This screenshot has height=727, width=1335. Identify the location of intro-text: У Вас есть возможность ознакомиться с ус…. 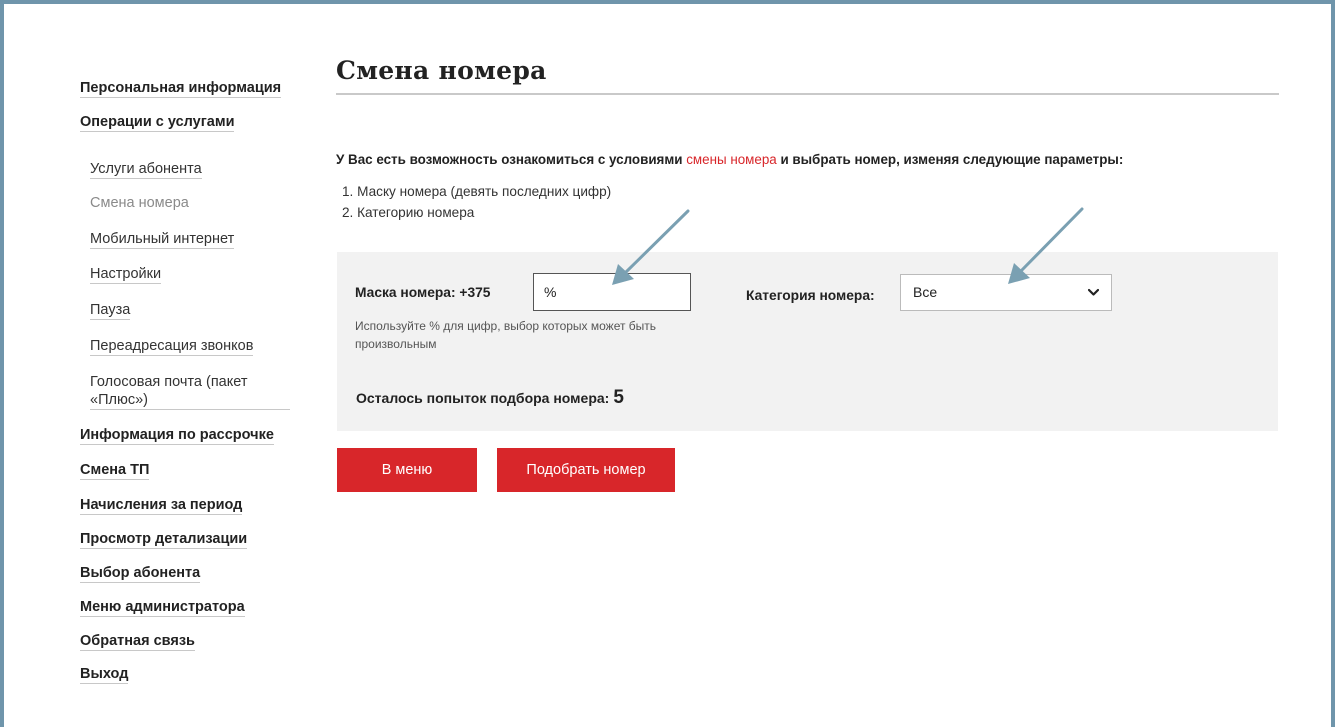
(729, 159).